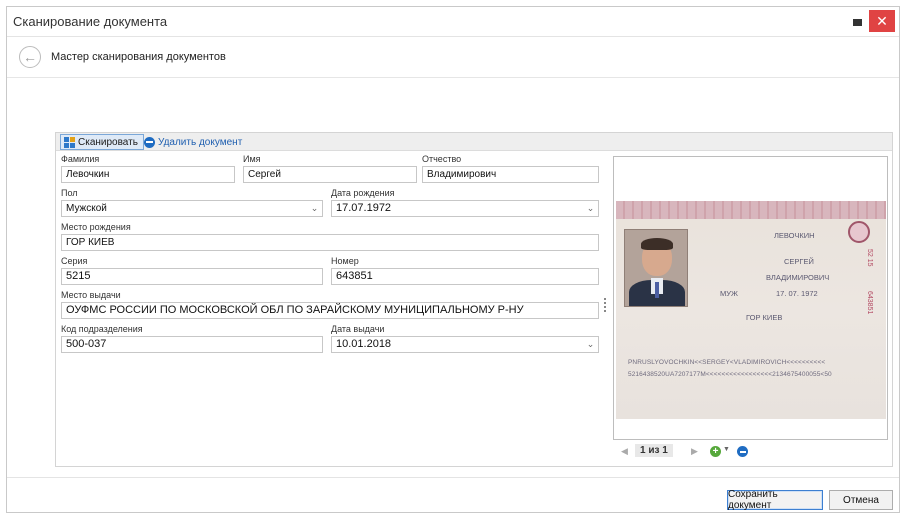 The height and width of the screenshot is (519, 906). Describe the element at coordinates (798, 277) in the screenshot. I see `passport-patronymic: ВЛАДИМИРОВИЧ` at that location.